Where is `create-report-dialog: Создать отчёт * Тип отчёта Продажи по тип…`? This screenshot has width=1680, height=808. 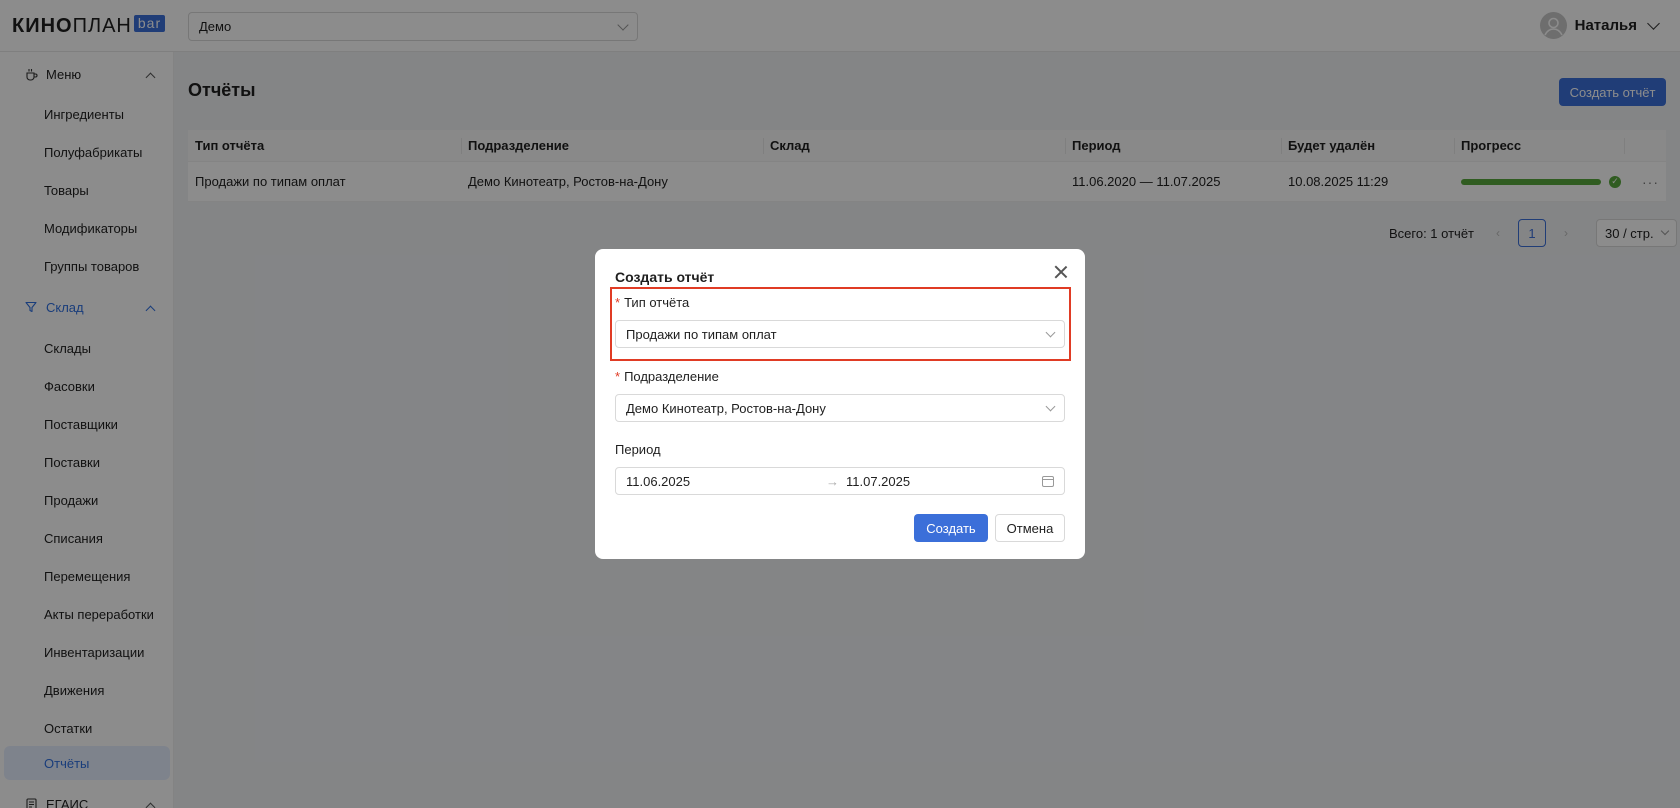 create-report-dialog: Создать отчёт * Тип отчёта Продажи по тип… is located at coordinates (840, 404).